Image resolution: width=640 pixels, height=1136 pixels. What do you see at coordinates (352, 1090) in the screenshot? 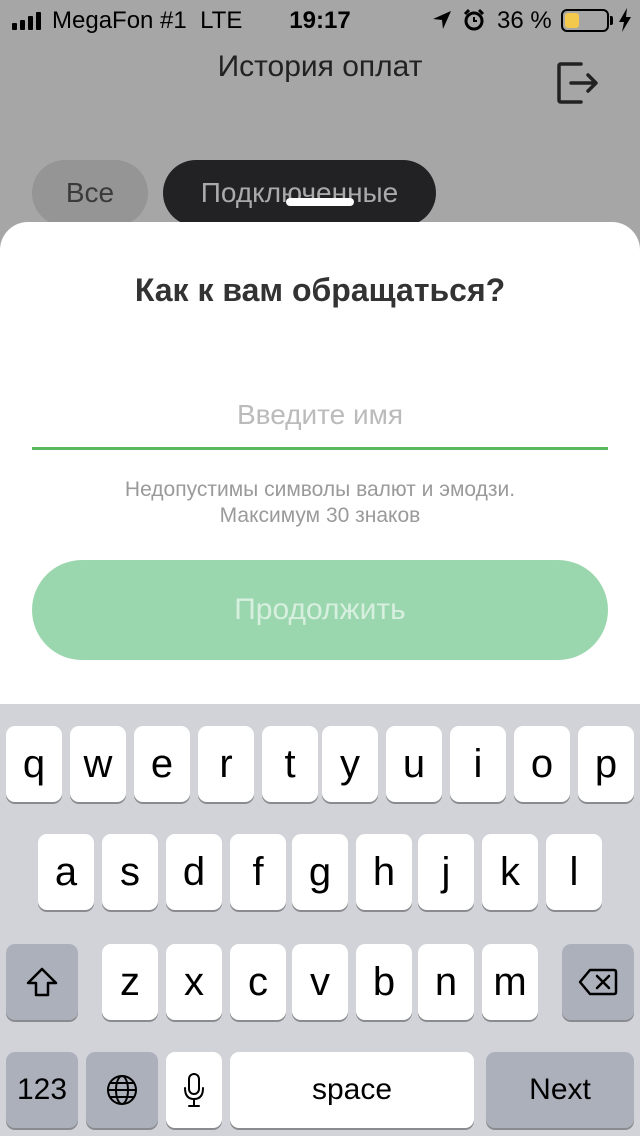
I see `space-key: space` at bounding box center [352, 1090].